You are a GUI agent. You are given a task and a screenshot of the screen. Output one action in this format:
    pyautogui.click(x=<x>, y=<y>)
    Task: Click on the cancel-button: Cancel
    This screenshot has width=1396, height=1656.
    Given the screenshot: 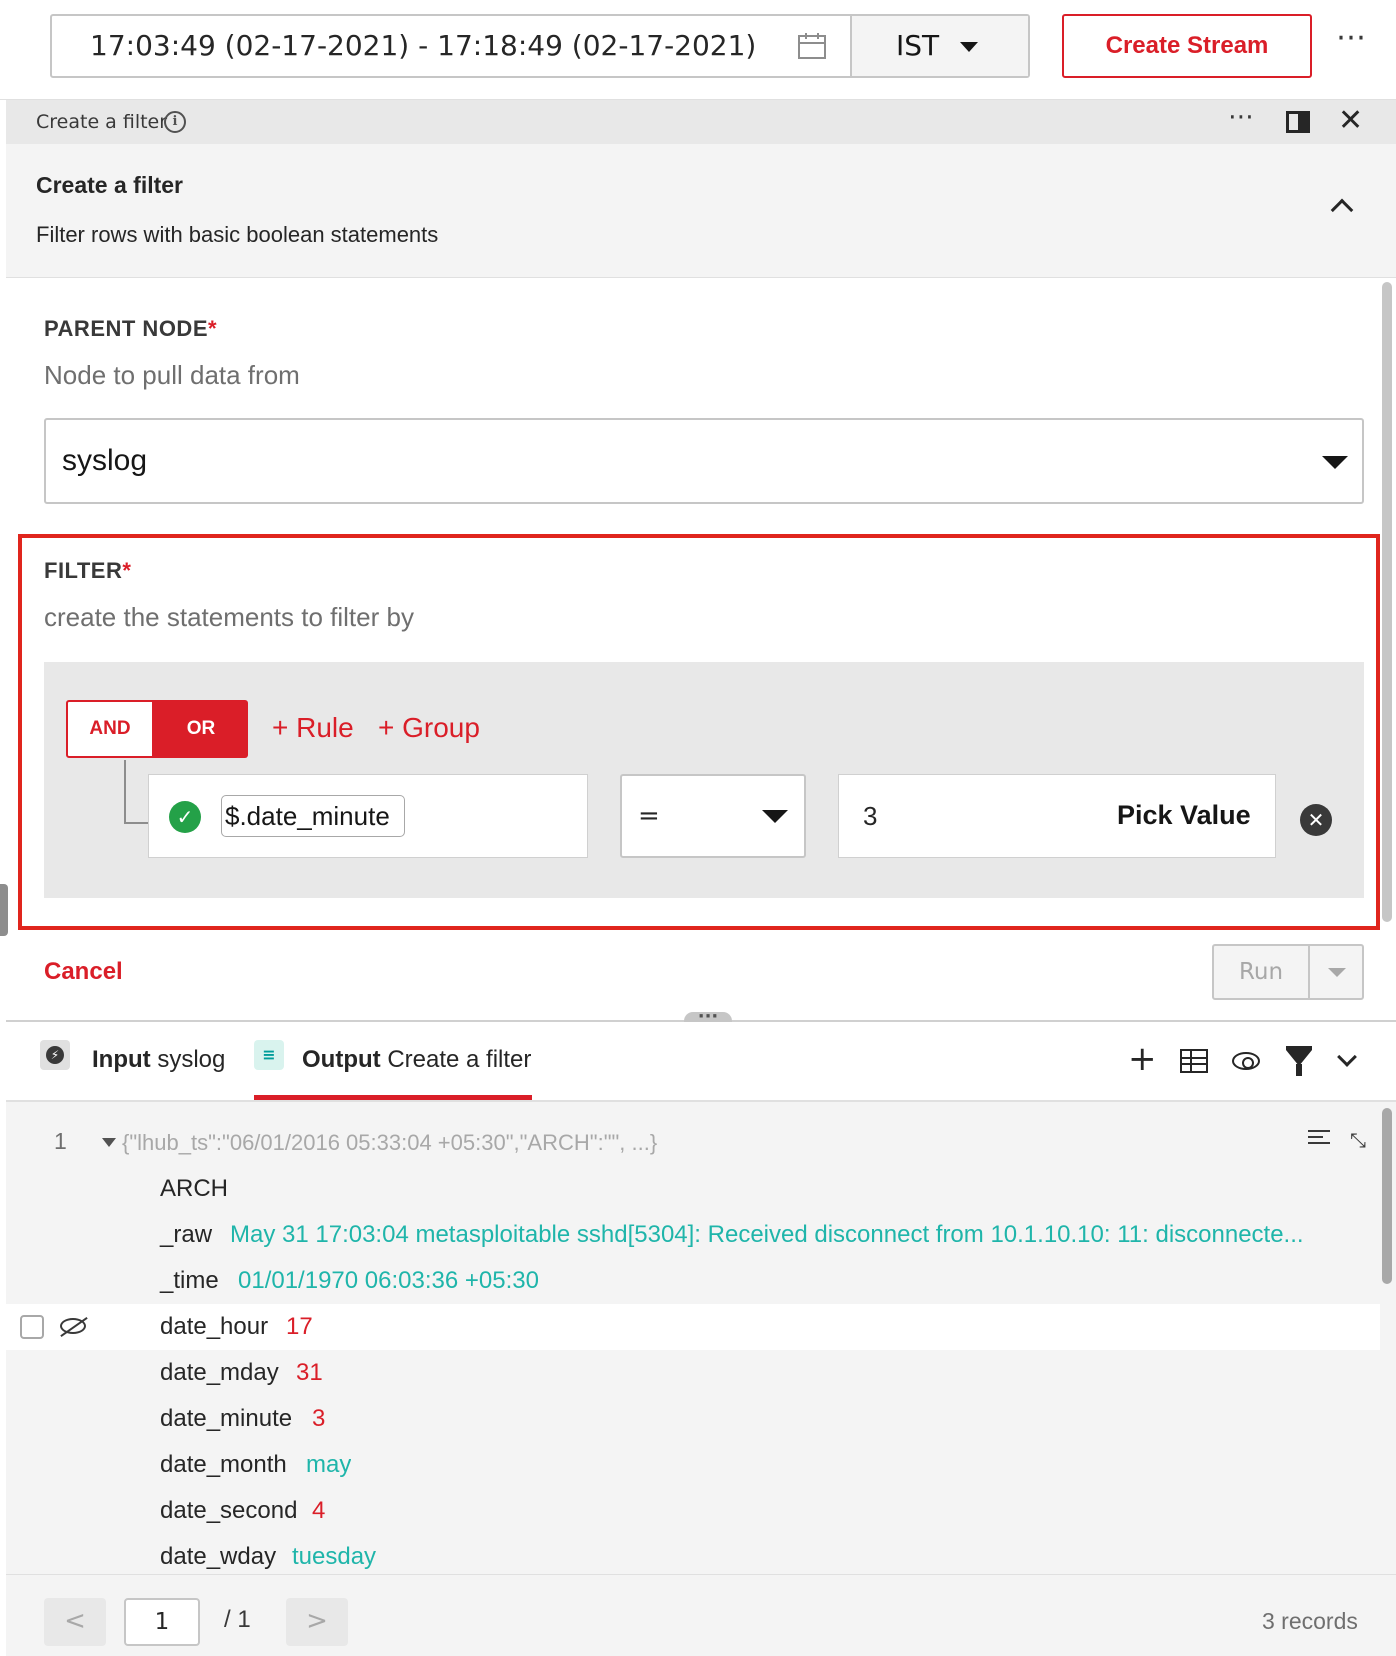 What is the action you would take?
    pyautogui.click(x=83, y=972)
    